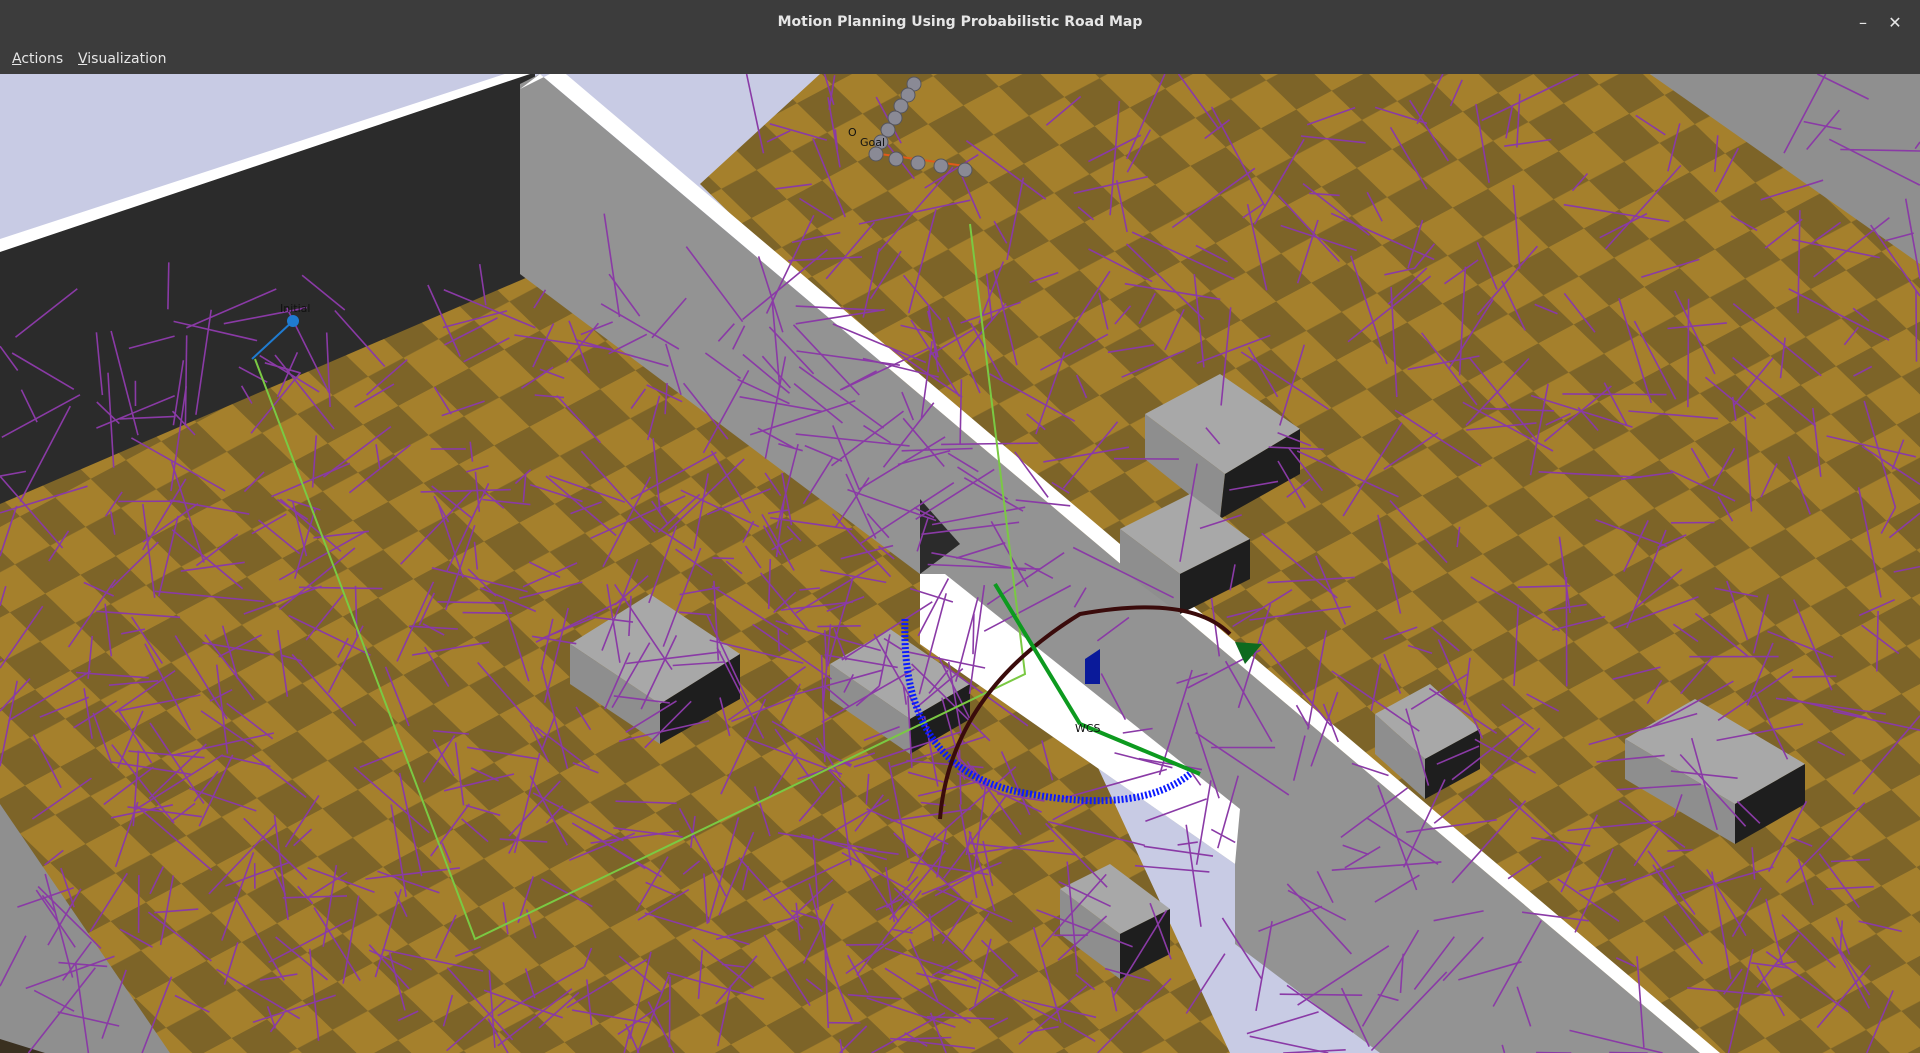  Describe the element at coordinates (872, 142) in the screenshot. I see `goal-label: Goal` at that location.